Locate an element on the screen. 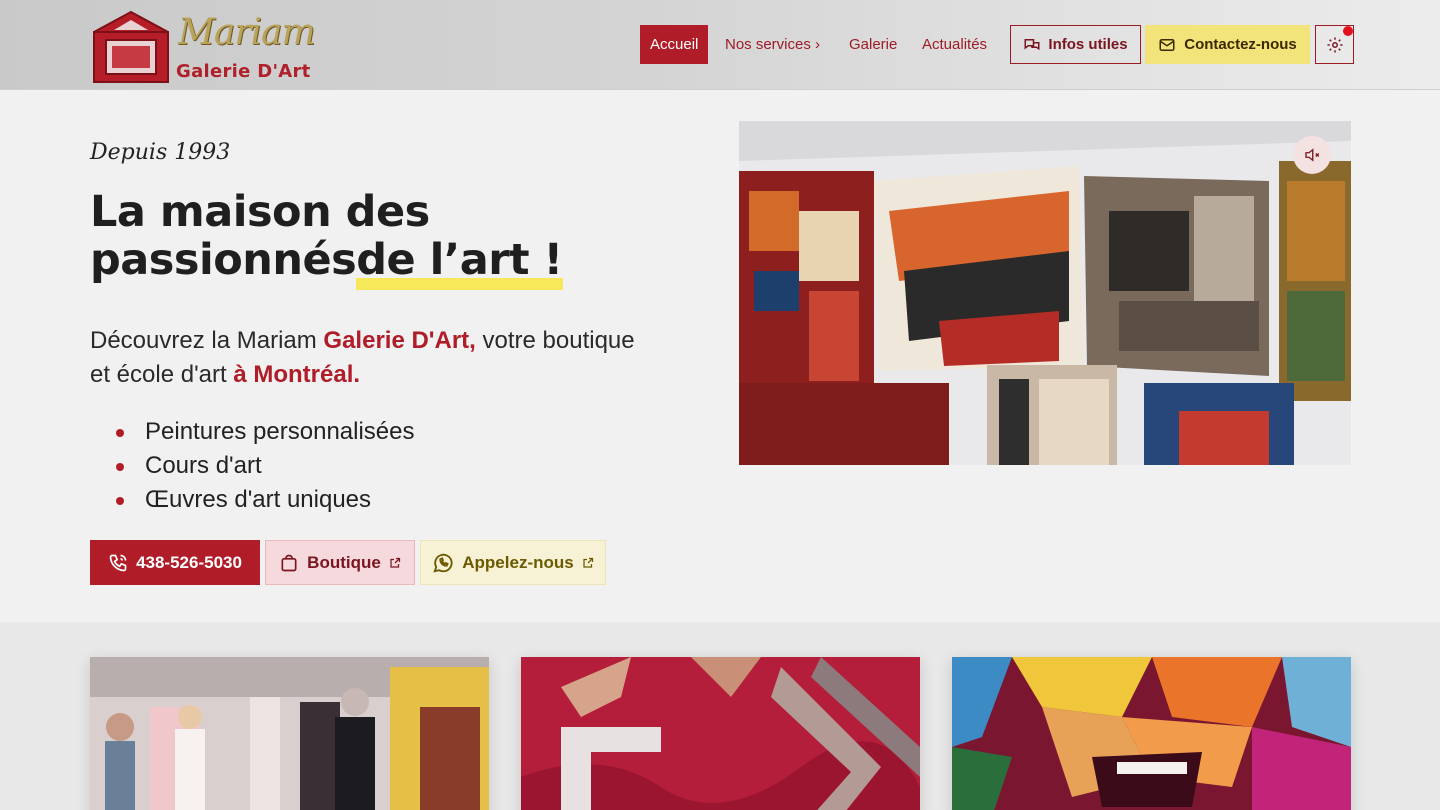  appelez-nous-button: Appelez-nous is located at coordinates (513, 562).